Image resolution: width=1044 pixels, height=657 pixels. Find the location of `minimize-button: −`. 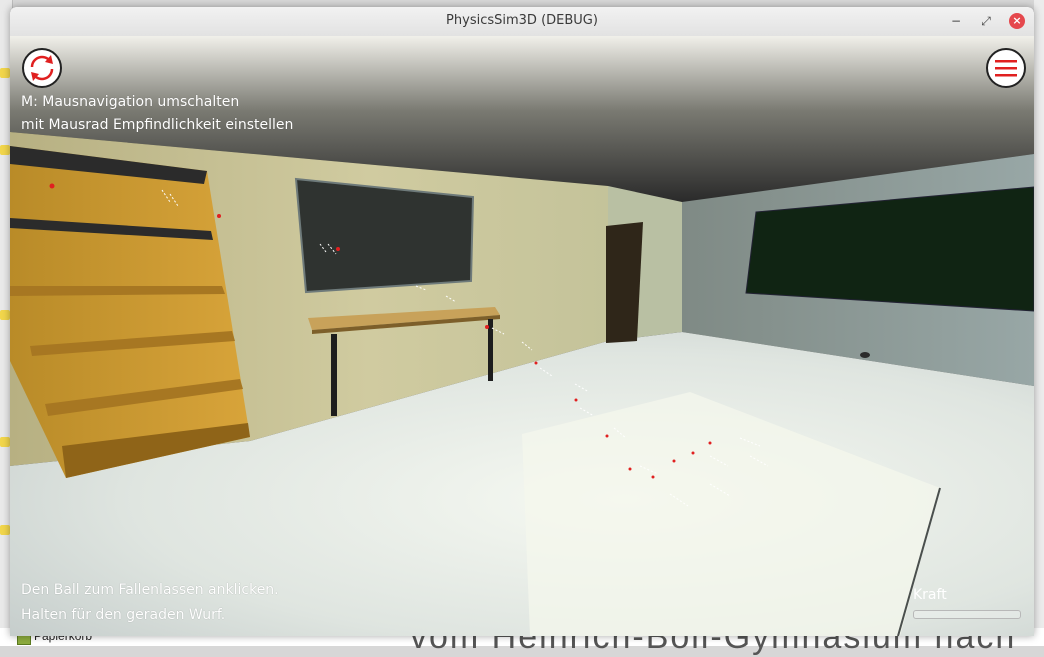

minimize-button: − is located at coordinates (956, 21).